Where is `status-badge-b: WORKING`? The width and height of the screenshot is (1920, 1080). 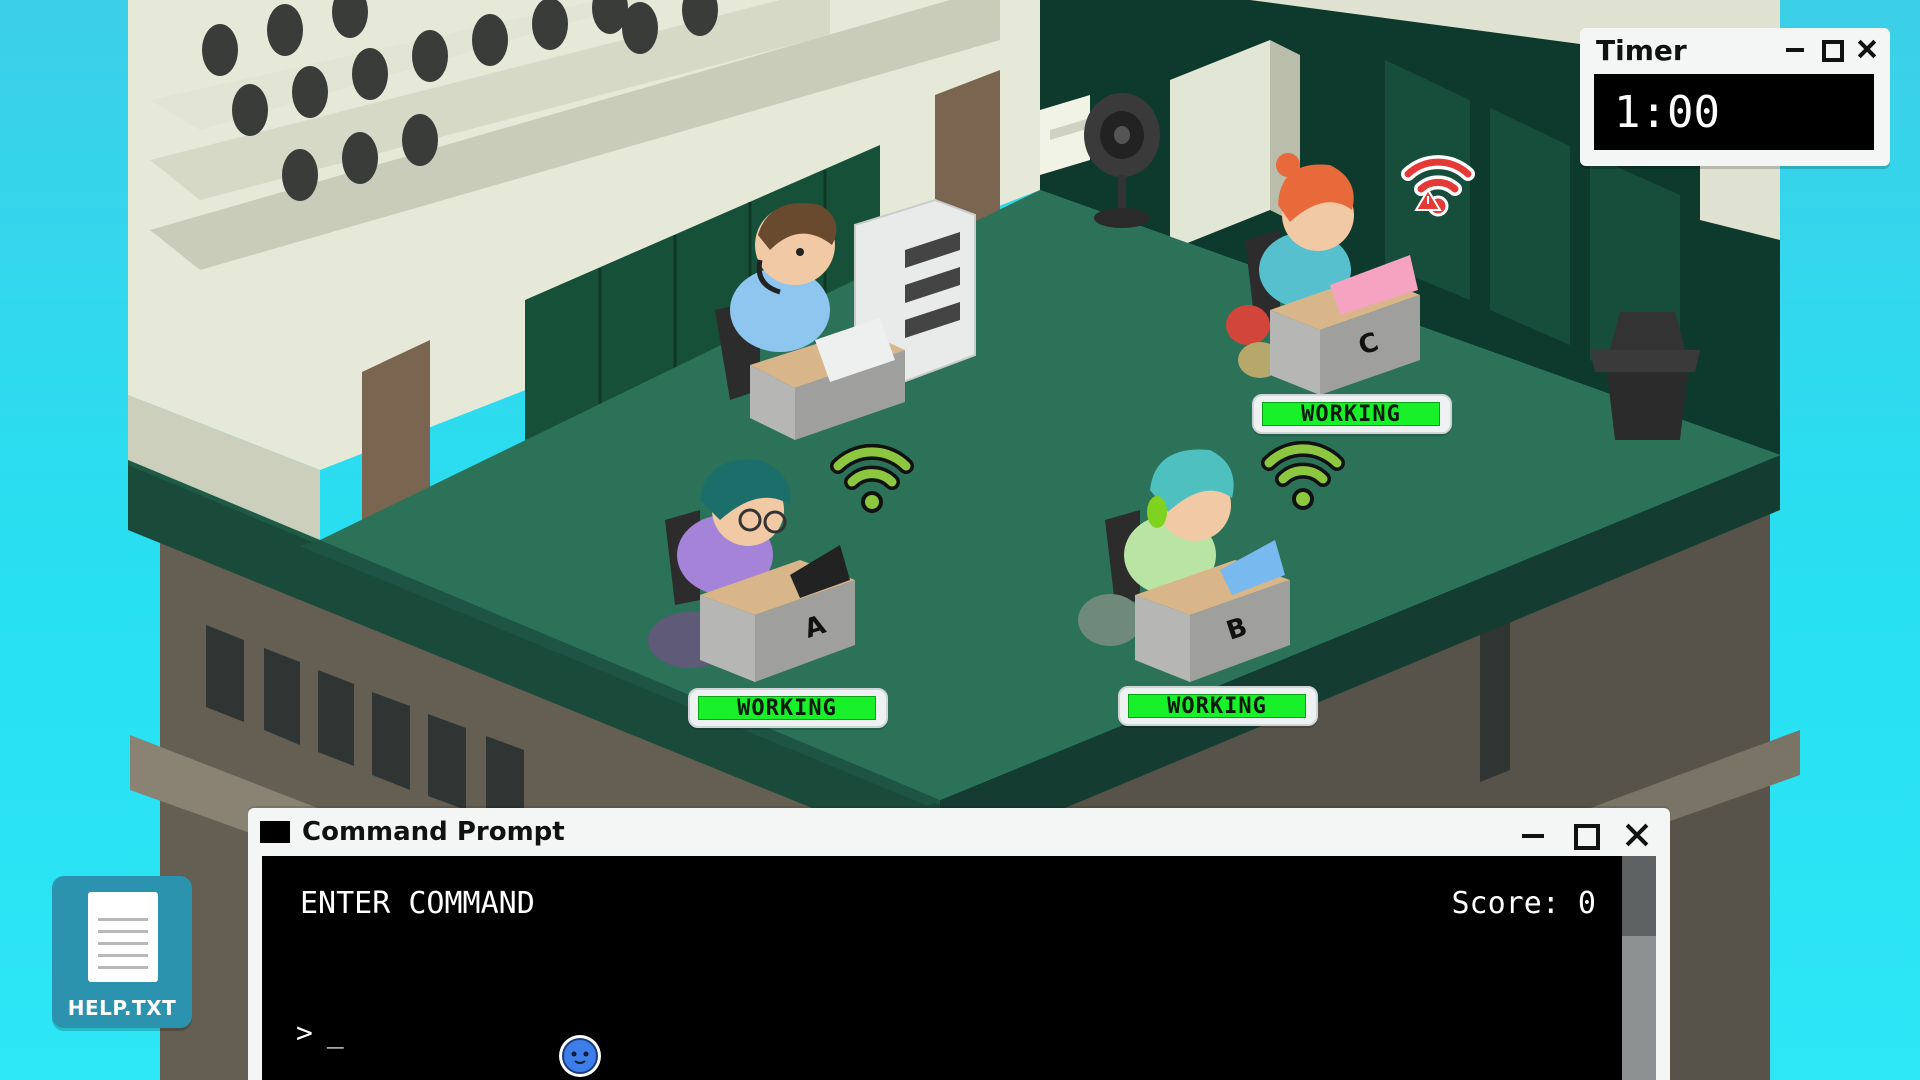
status-badge-b: WORKING is located at coordinates (1218, 706).